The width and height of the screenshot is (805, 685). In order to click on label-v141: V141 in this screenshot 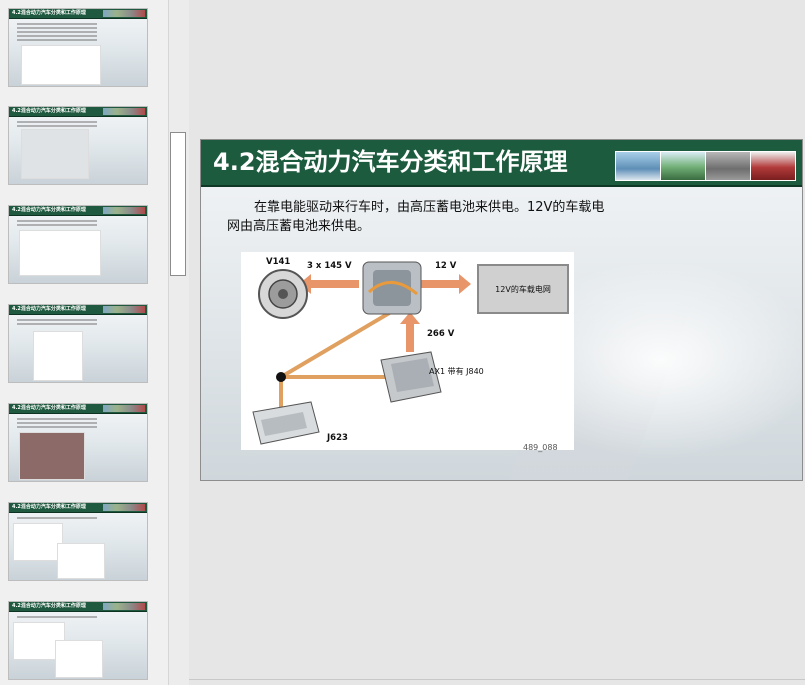, I will do `click(278, 262)`.